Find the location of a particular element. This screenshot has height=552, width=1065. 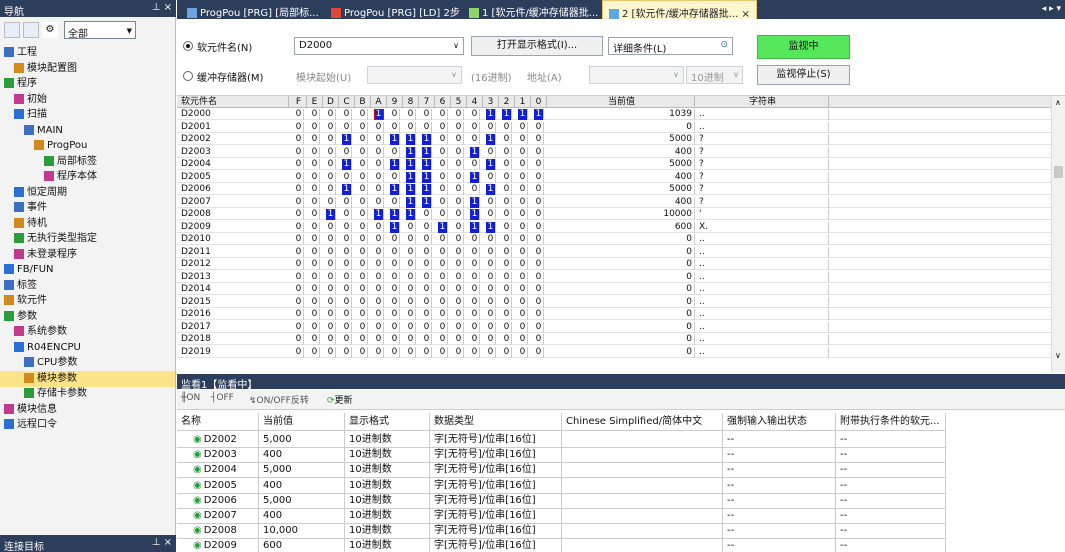

device-row: D2009 0 0 0 0 0 0 1 0 0 1 0 1 1 0 0 0 600 X. is located at coordinates (614, 227).